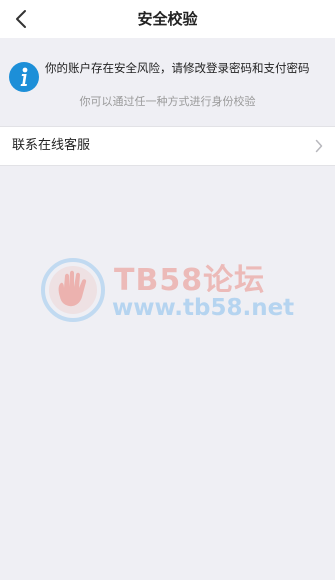  Describe the element at coordinates (203, 308) in the screenshot. I see `watermark-url: www.tb58.net` at that location.